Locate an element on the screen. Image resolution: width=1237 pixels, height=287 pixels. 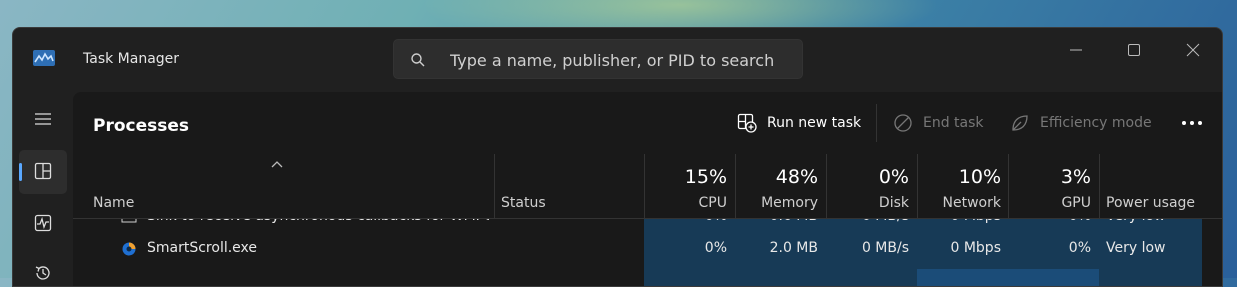
nav-processes is located at coordinates (43, 172).